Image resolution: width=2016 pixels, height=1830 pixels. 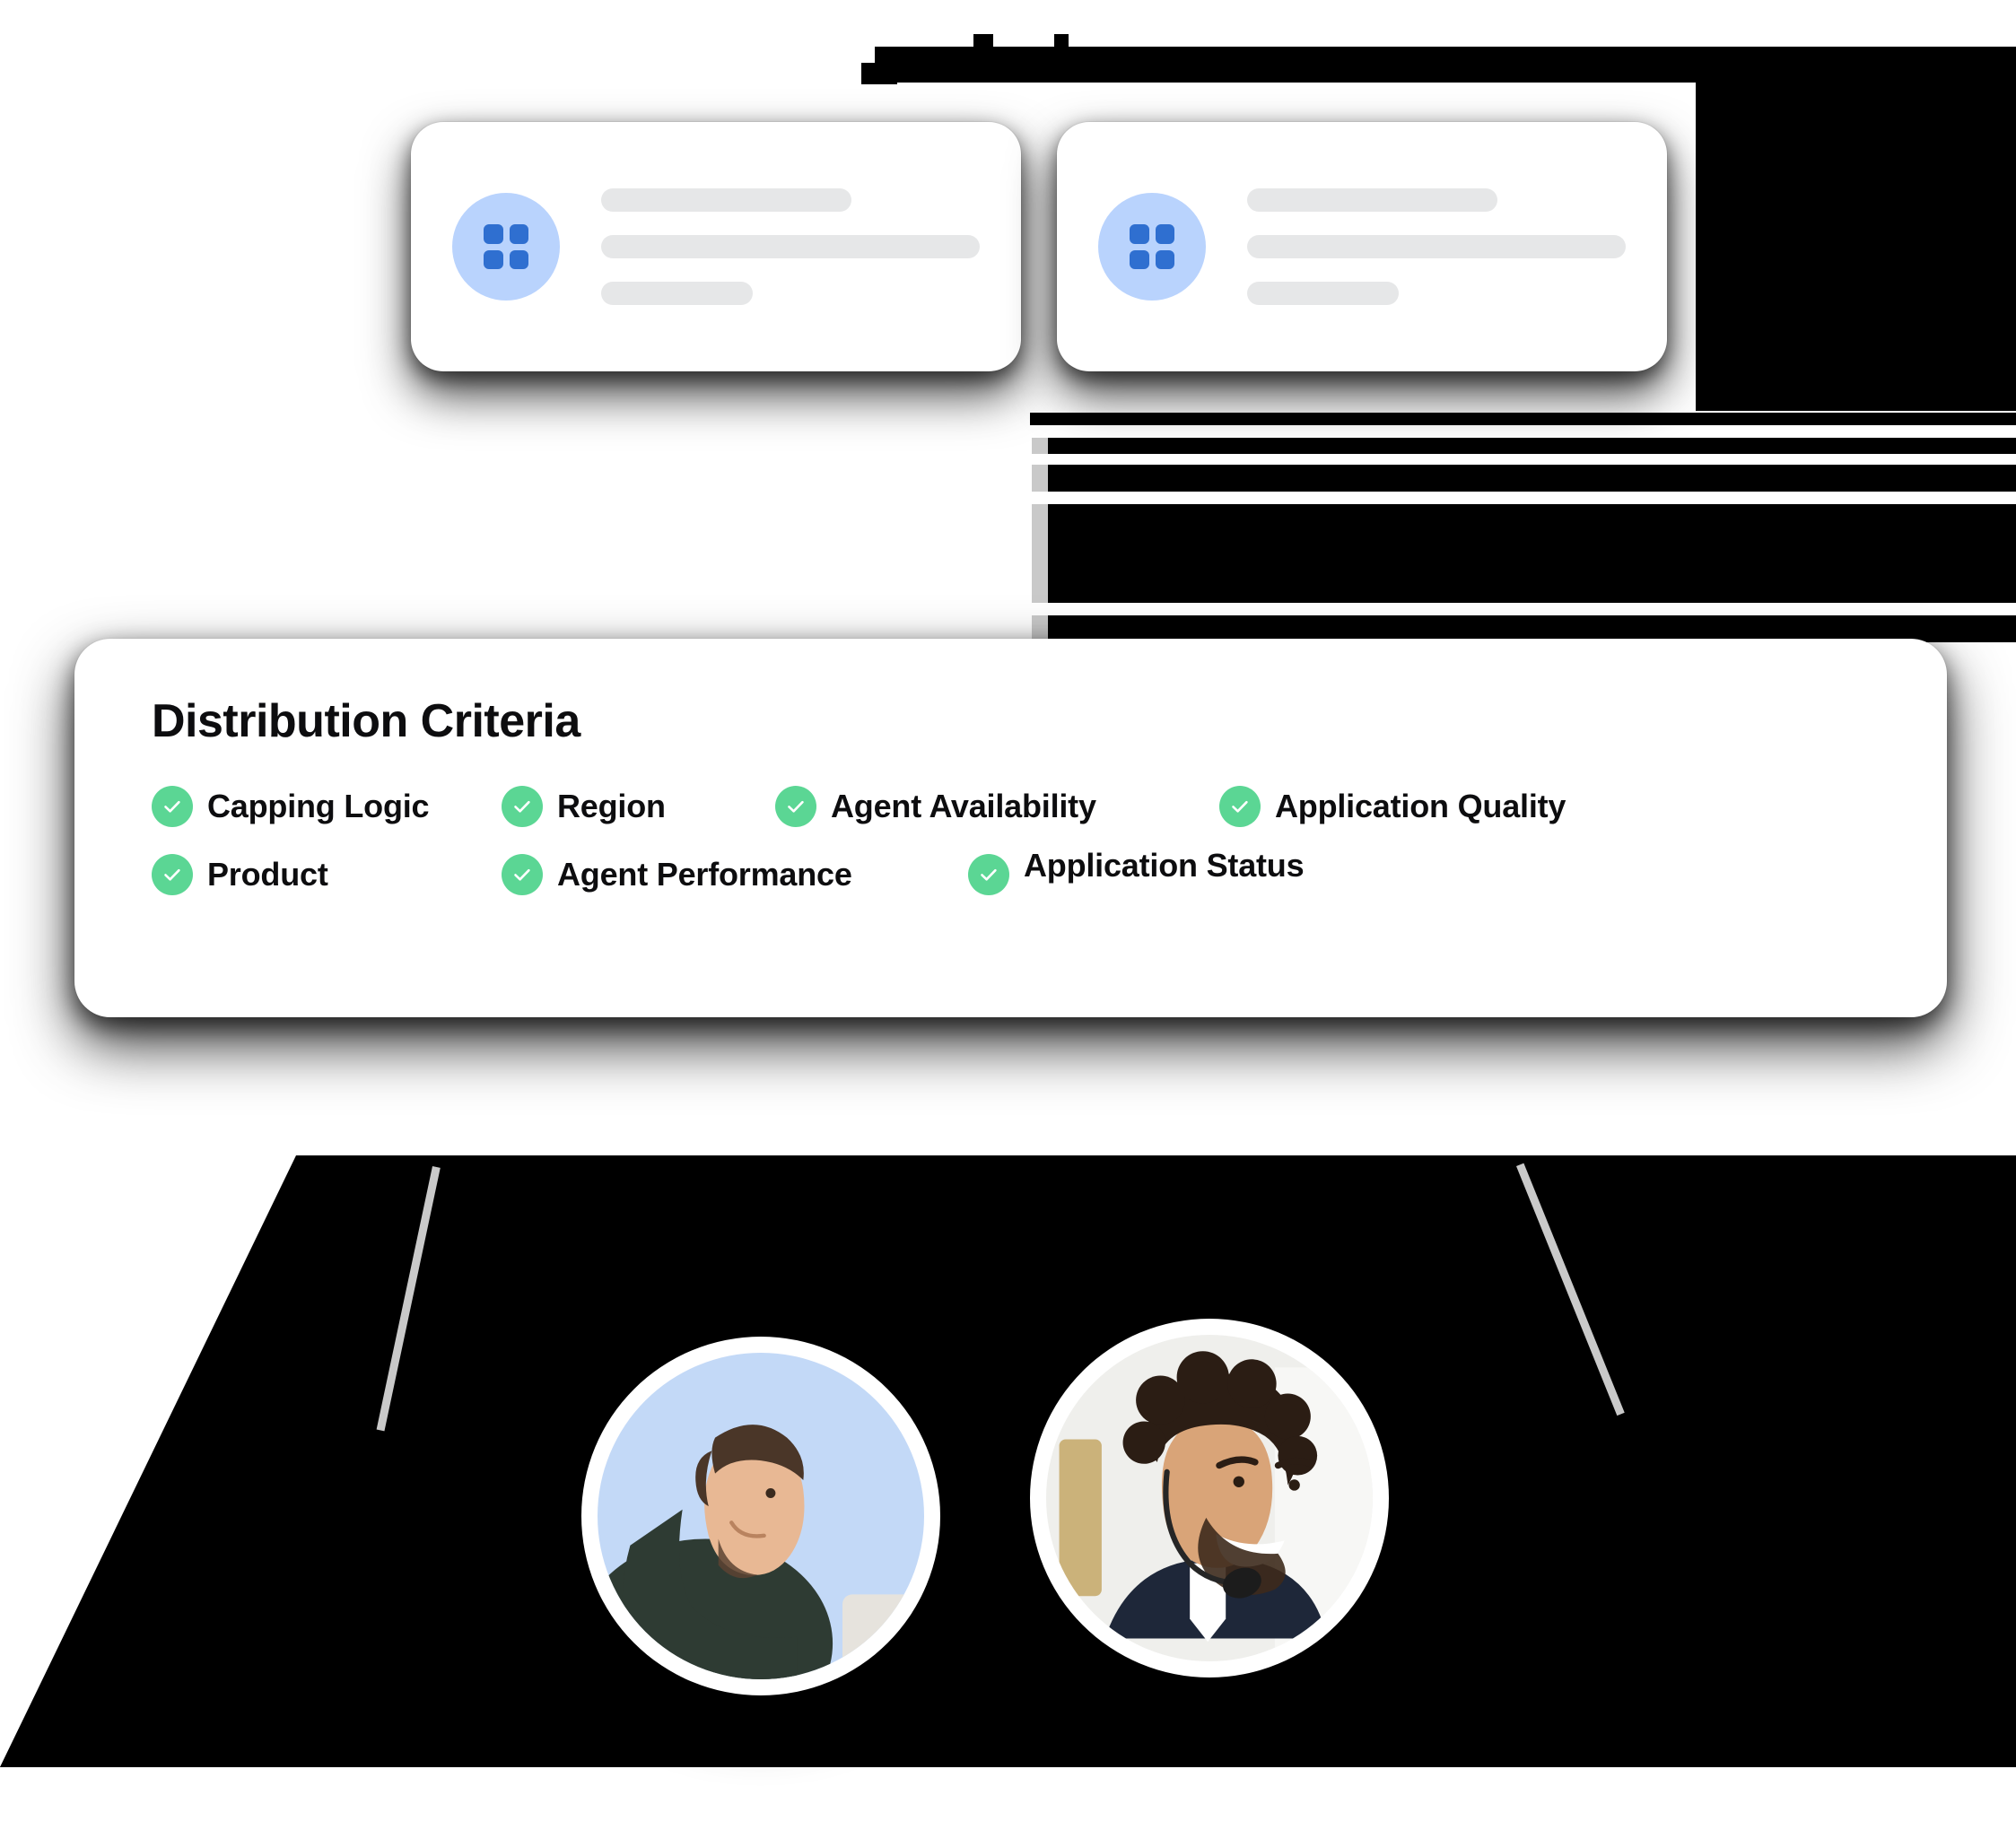 I want to click on source-card-1-avatar, so click(x=506, y=247).